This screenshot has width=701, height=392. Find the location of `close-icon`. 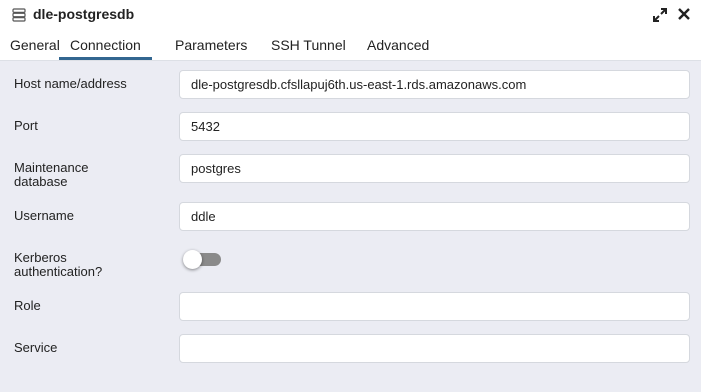

close-icon is located at coordinates (684, 14).